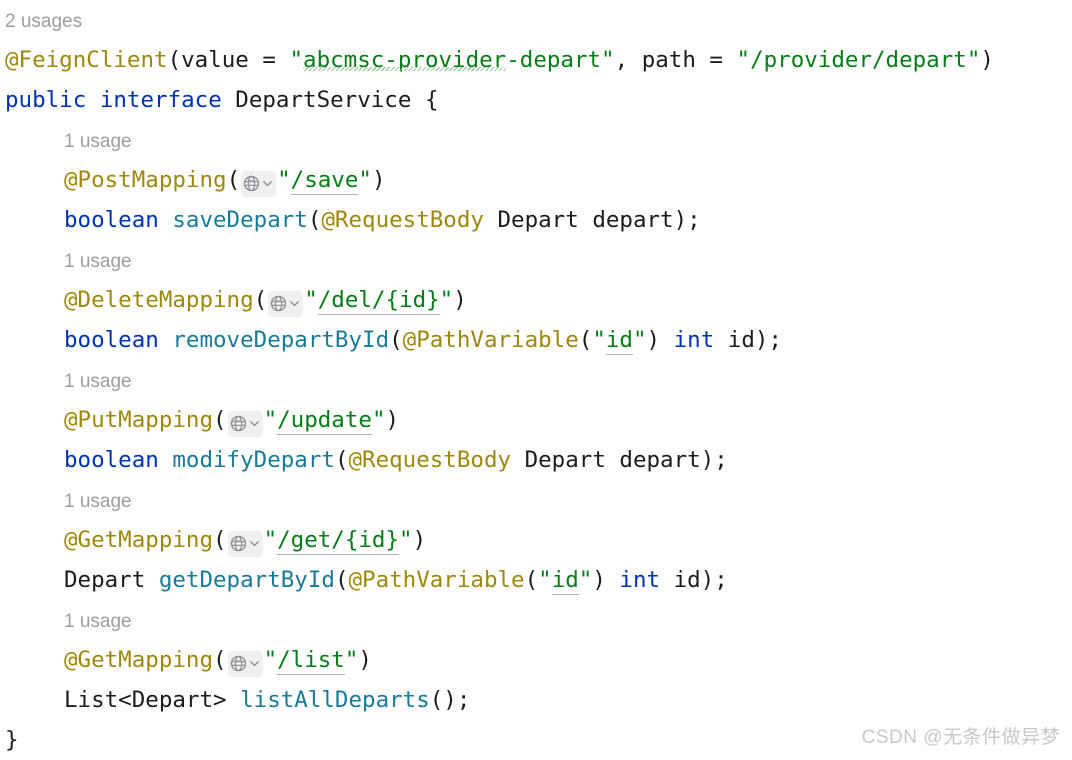 The height and width of the screenshot is (760, 1072). Describe the element at coordinates (687, 220) in the screenshot. I see `signature-tail-0: );` at that location.